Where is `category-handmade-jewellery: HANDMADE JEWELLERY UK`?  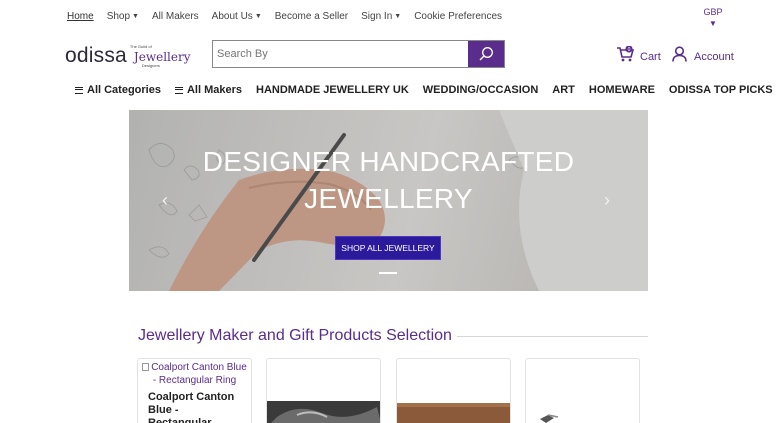
category-handmade-jewellery: HANDMADE JEWELLERY UK is located at coordinates (332, 90).